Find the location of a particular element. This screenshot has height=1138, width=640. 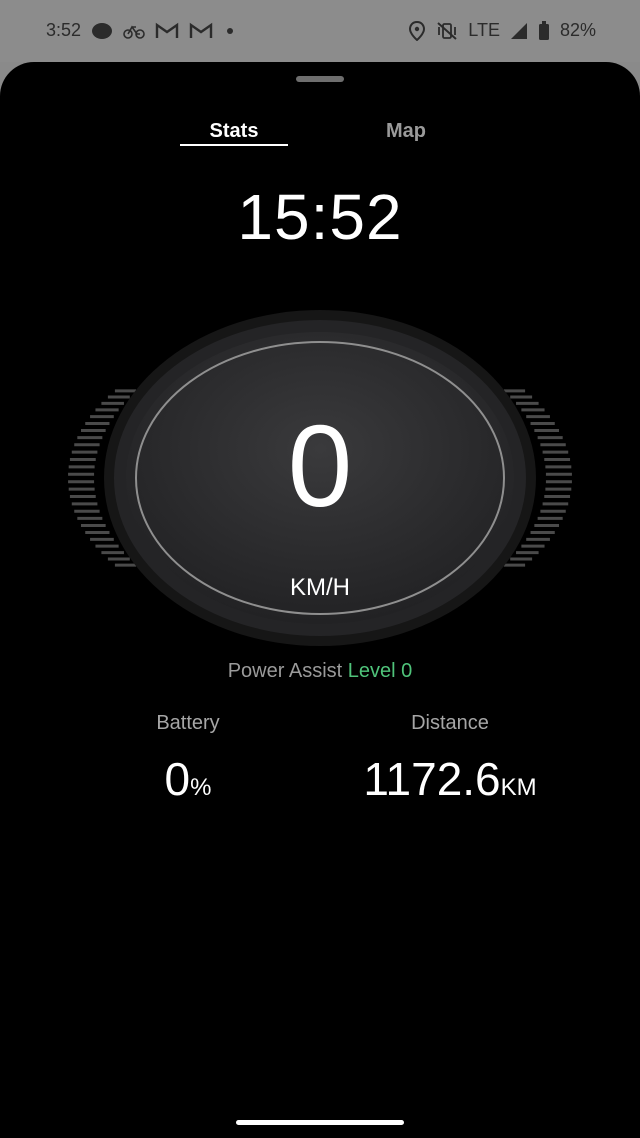

battery-stat: 0% is located at coordinates (188, 779).